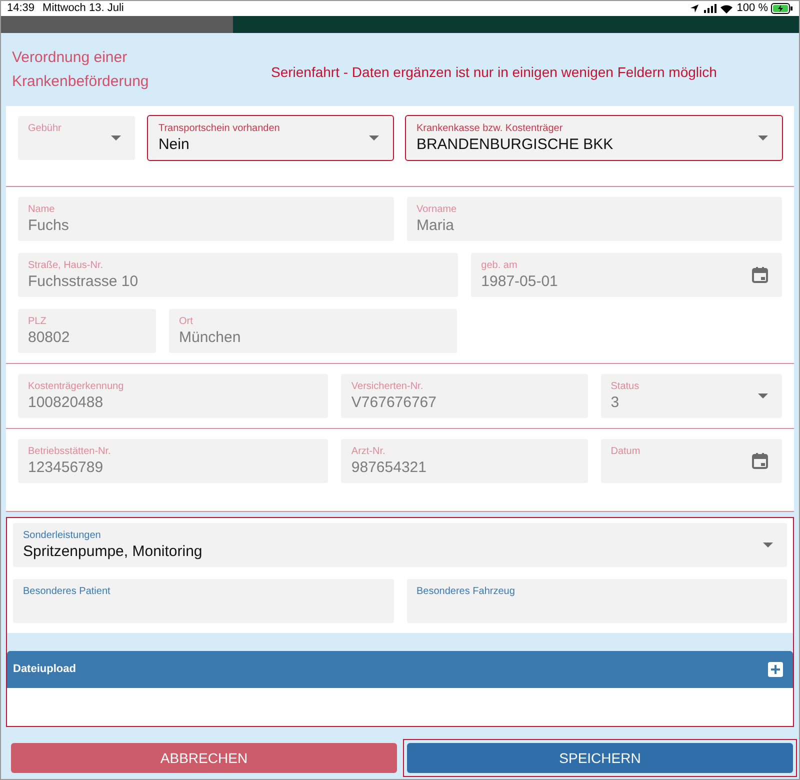 The image size is (800, 780). What do you see at coordinates (600, 758) in the screenshot?
I see `save-button: SPEICHERN` at bounding box center [600, 758].